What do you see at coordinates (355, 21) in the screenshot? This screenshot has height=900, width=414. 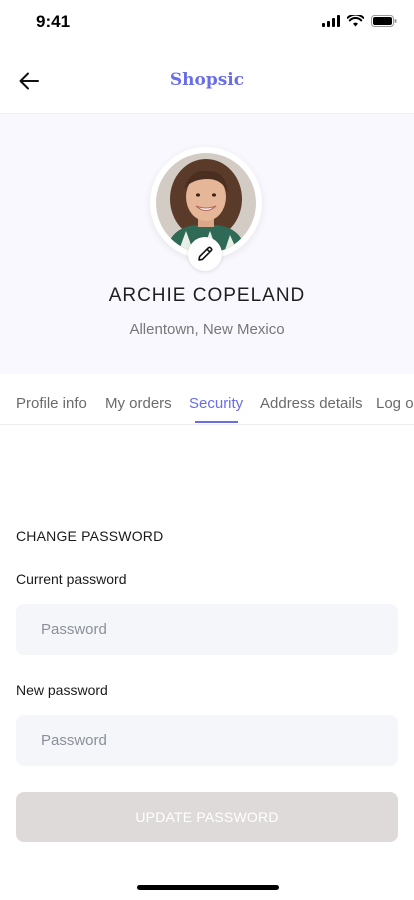 I see `wifi-icon` at bounding box center [355, 21].